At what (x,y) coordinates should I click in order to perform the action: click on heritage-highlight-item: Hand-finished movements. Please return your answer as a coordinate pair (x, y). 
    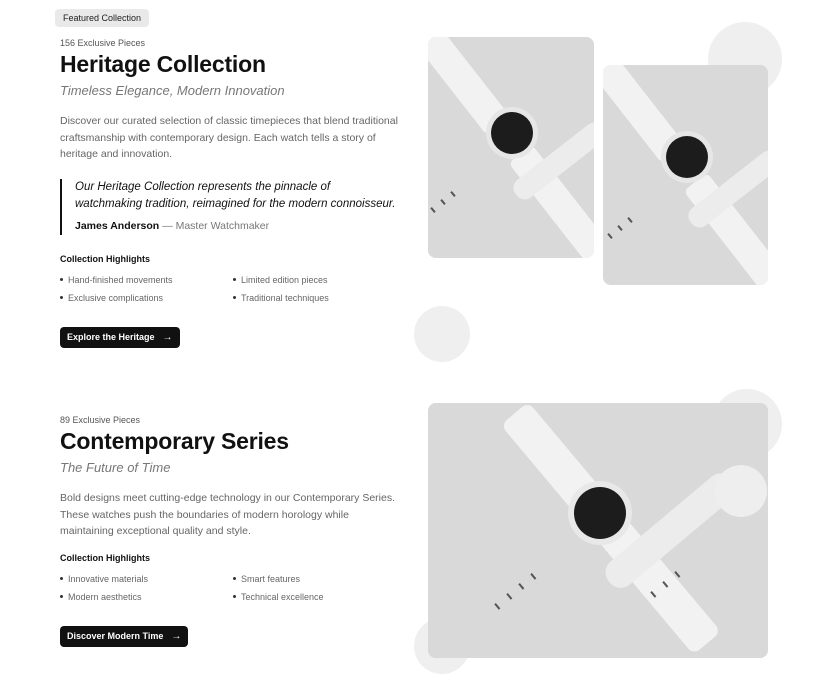
    Looking at the image, I should click on (116, 280).